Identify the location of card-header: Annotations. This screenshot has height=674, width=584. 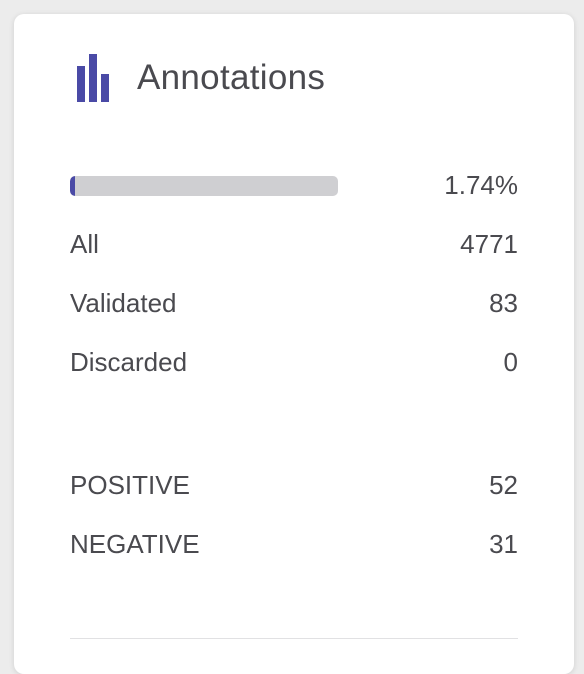
(201, 78).